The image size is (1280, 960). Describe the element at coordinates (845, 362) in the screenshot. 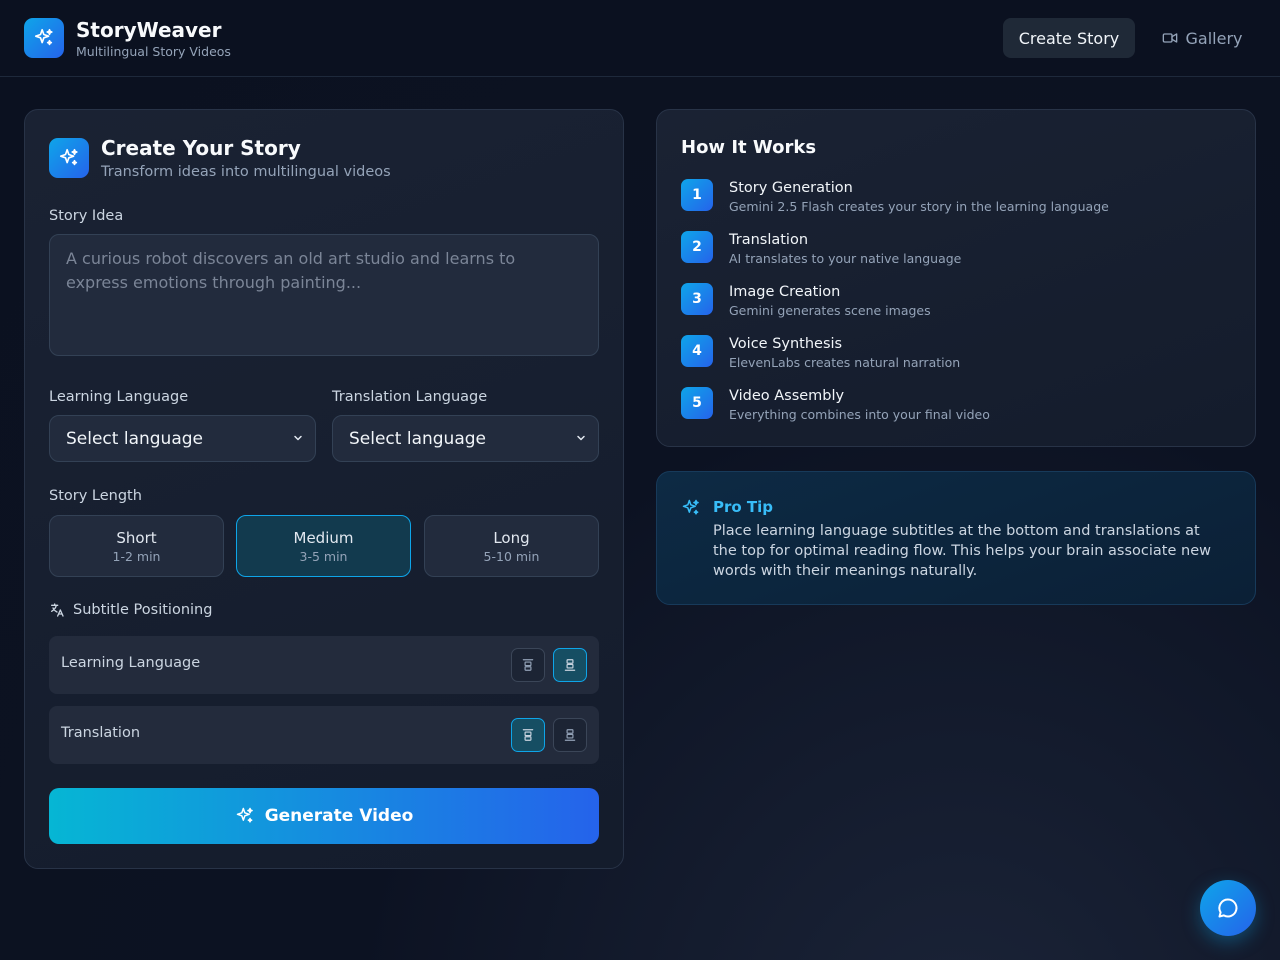

I see `step-description: ElevenLabs creates natural narration` at that location.